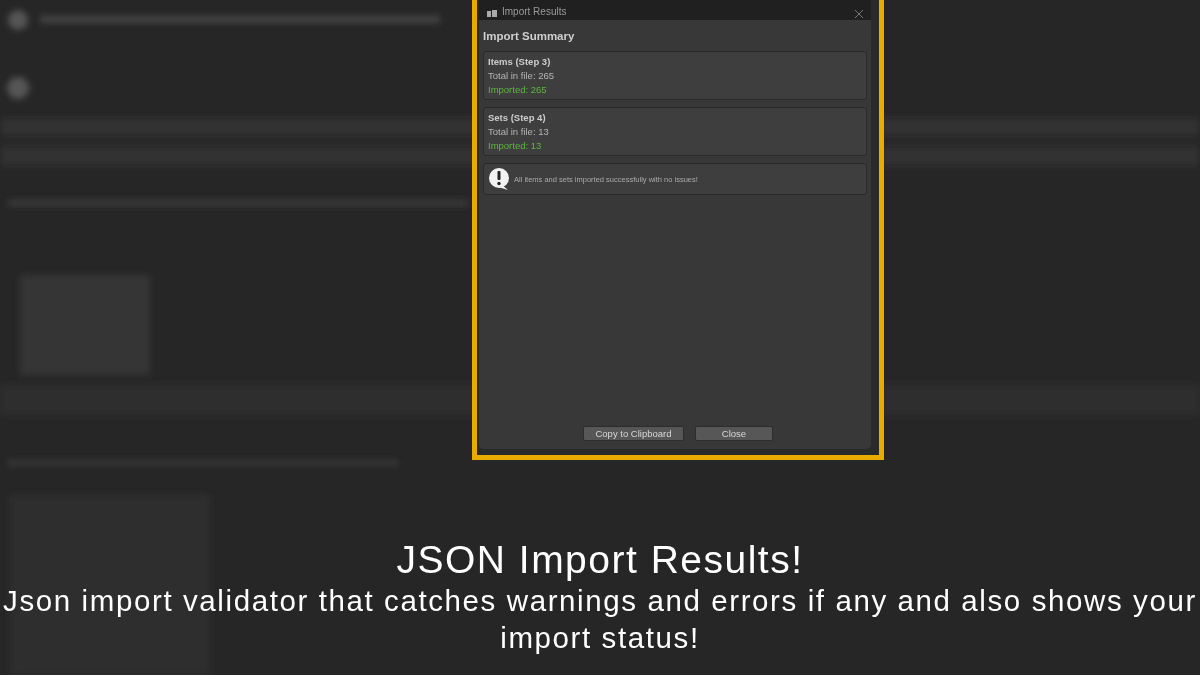  I want to click on total-count: Total in file: 13, so click(519, 131).